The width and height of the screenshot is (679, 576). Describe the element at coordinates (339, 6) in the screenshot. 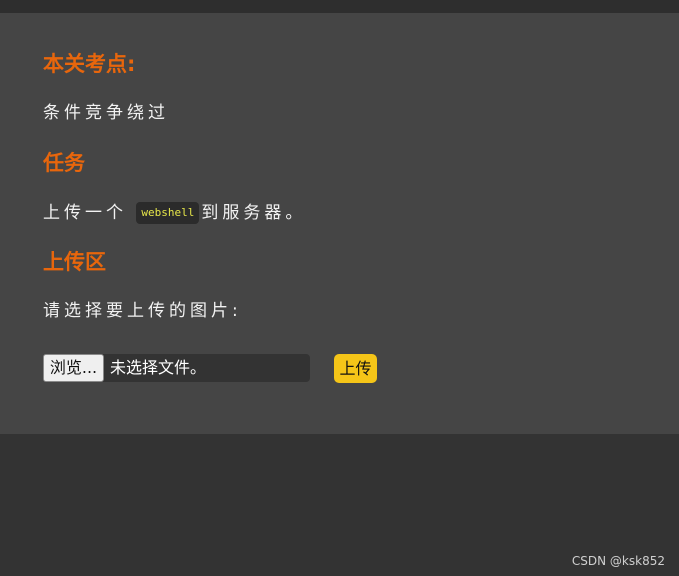

I see `top-bar` at that location.